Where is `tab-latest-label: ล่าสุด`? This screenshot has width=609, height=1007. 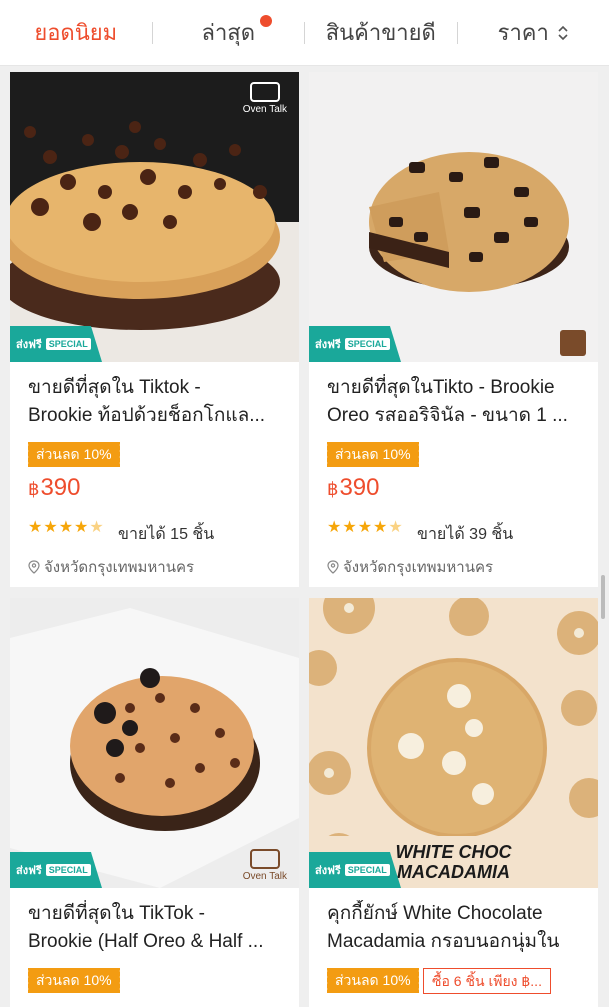 tab-latest-label: ล่าสุด is located at coordinates (228, 32).